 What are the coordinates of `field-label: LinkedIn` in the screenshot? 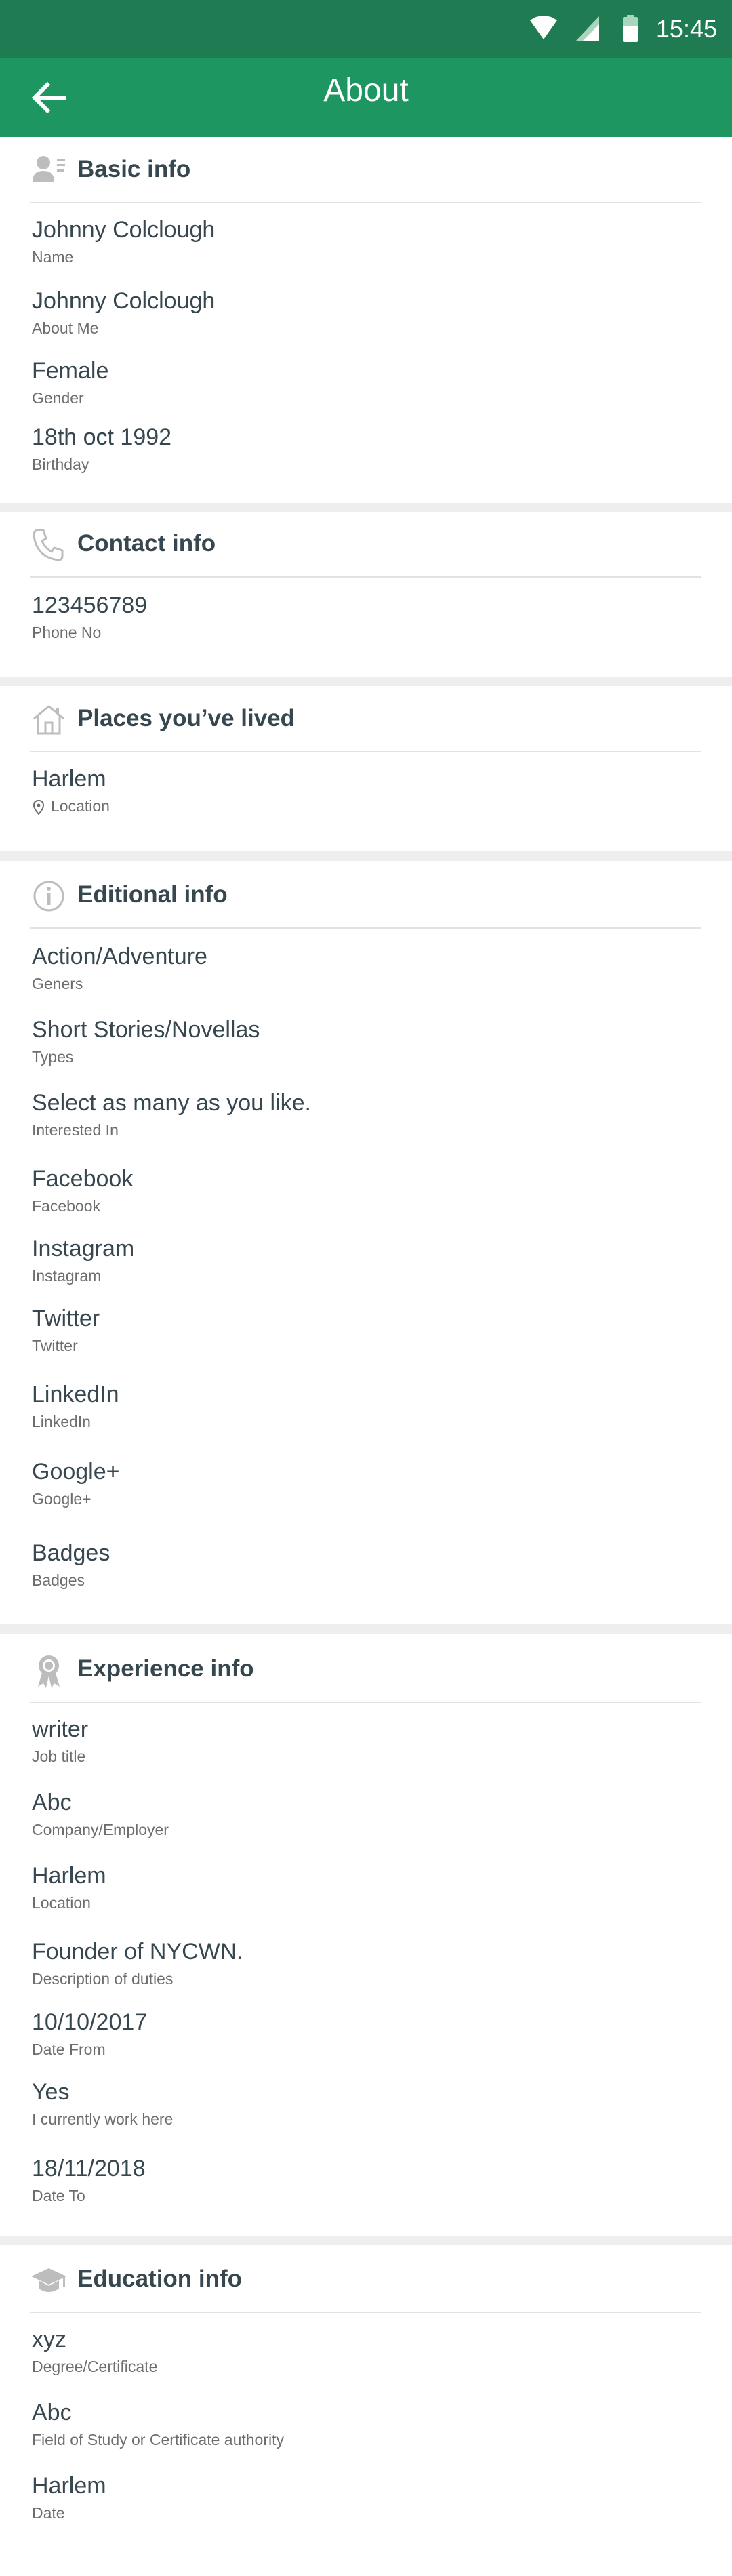 It's located at (62, 1421).